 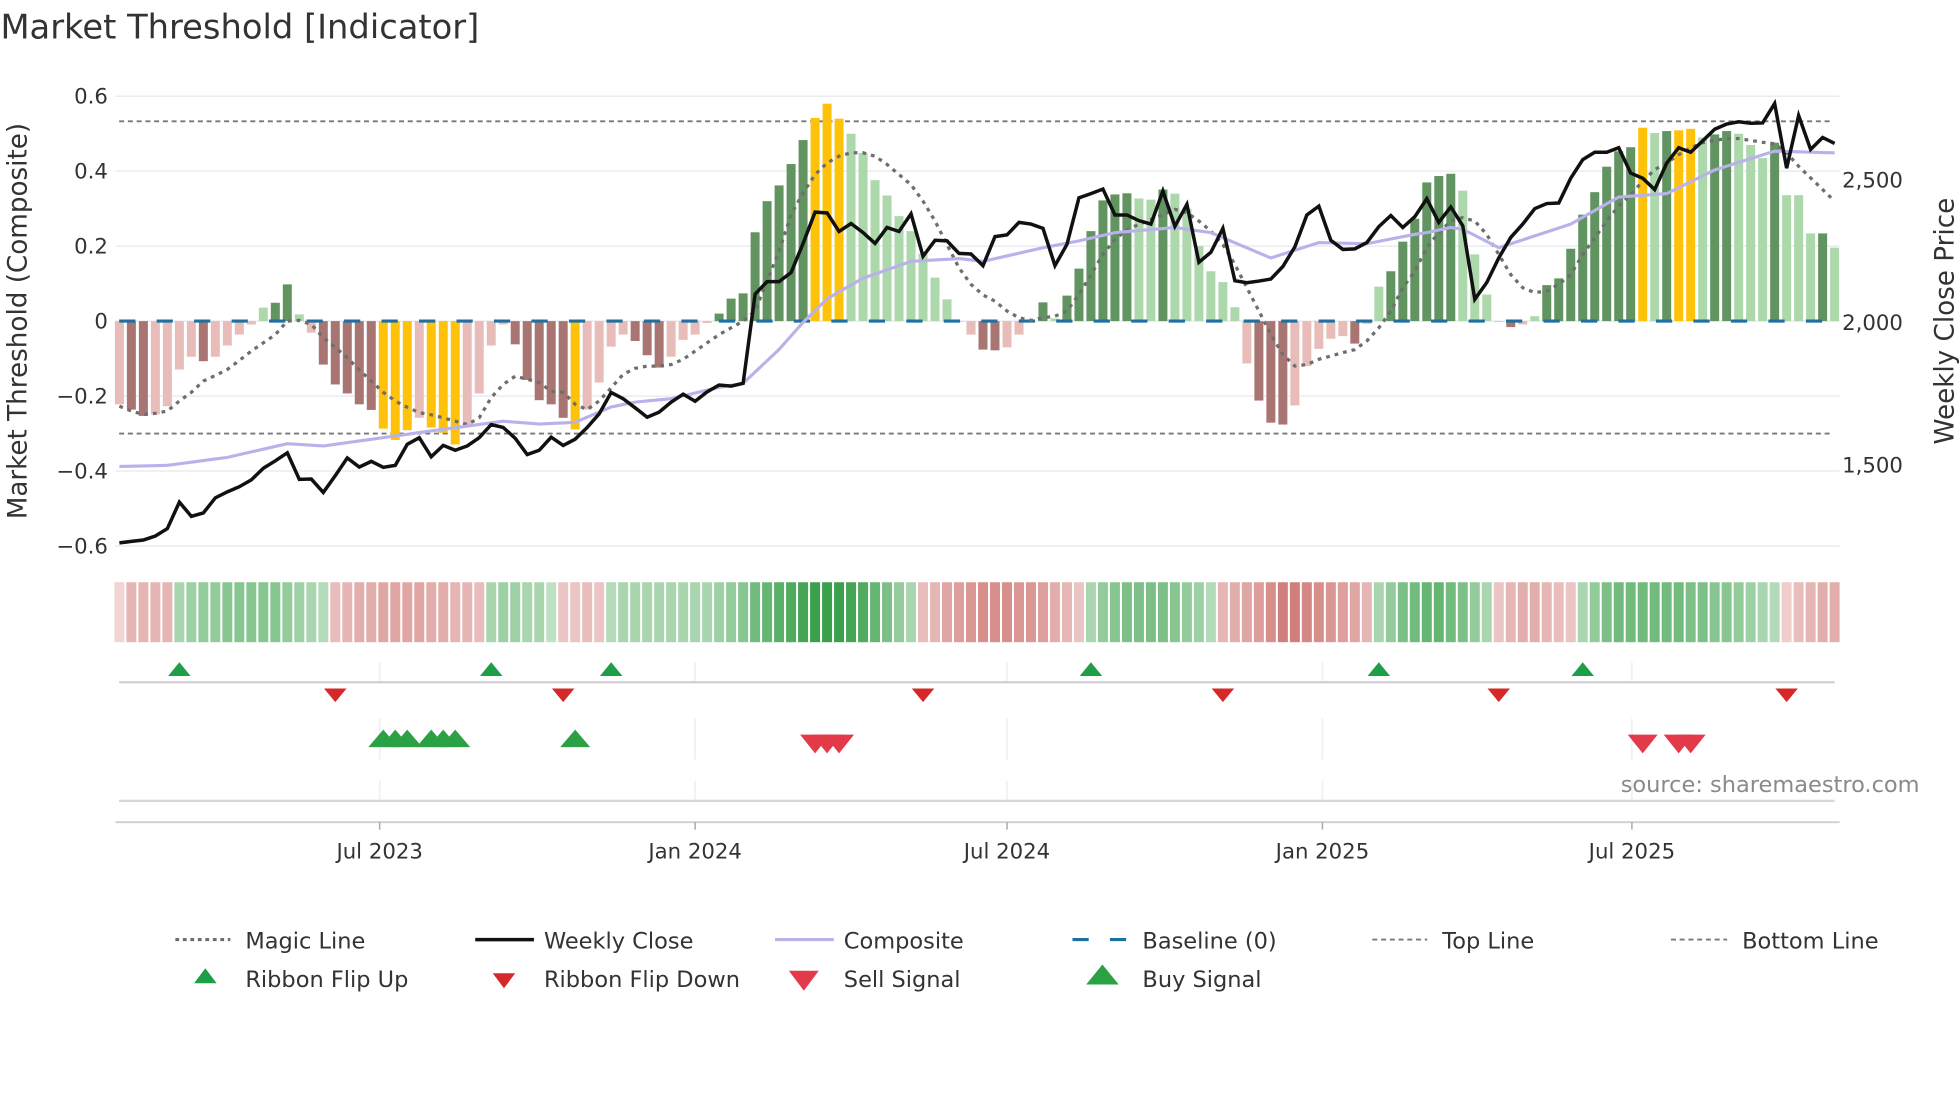 I want to click on legend-label: Top Line, so click(x=1487, y=941).